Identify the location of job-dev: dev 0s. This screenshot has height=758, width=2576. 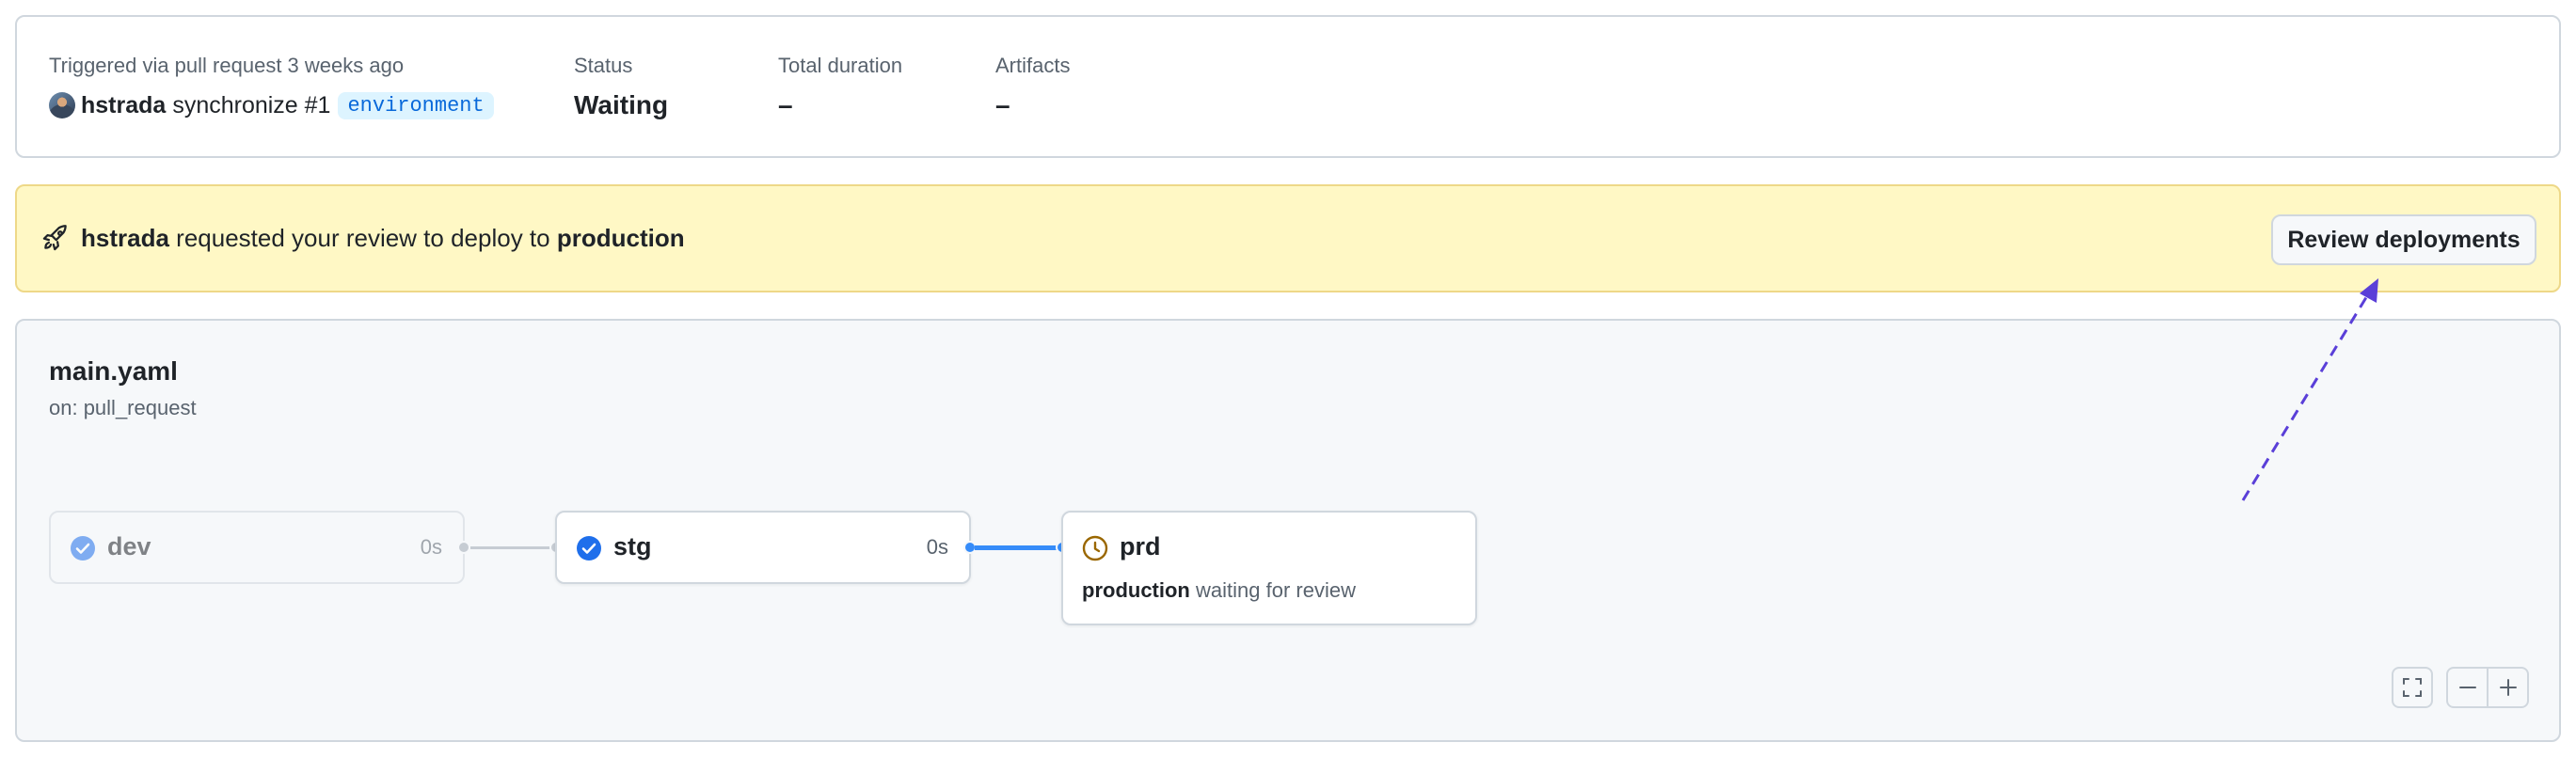
(257, 547).